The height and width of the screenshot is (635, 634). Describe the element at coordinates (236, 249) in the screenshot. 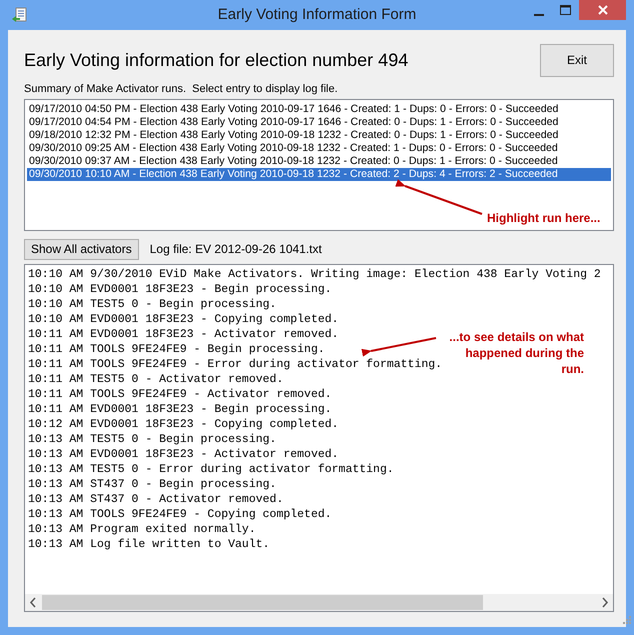

I see `log-file-label: Log file: EV 2012-09-26 1041.txt` at that location.